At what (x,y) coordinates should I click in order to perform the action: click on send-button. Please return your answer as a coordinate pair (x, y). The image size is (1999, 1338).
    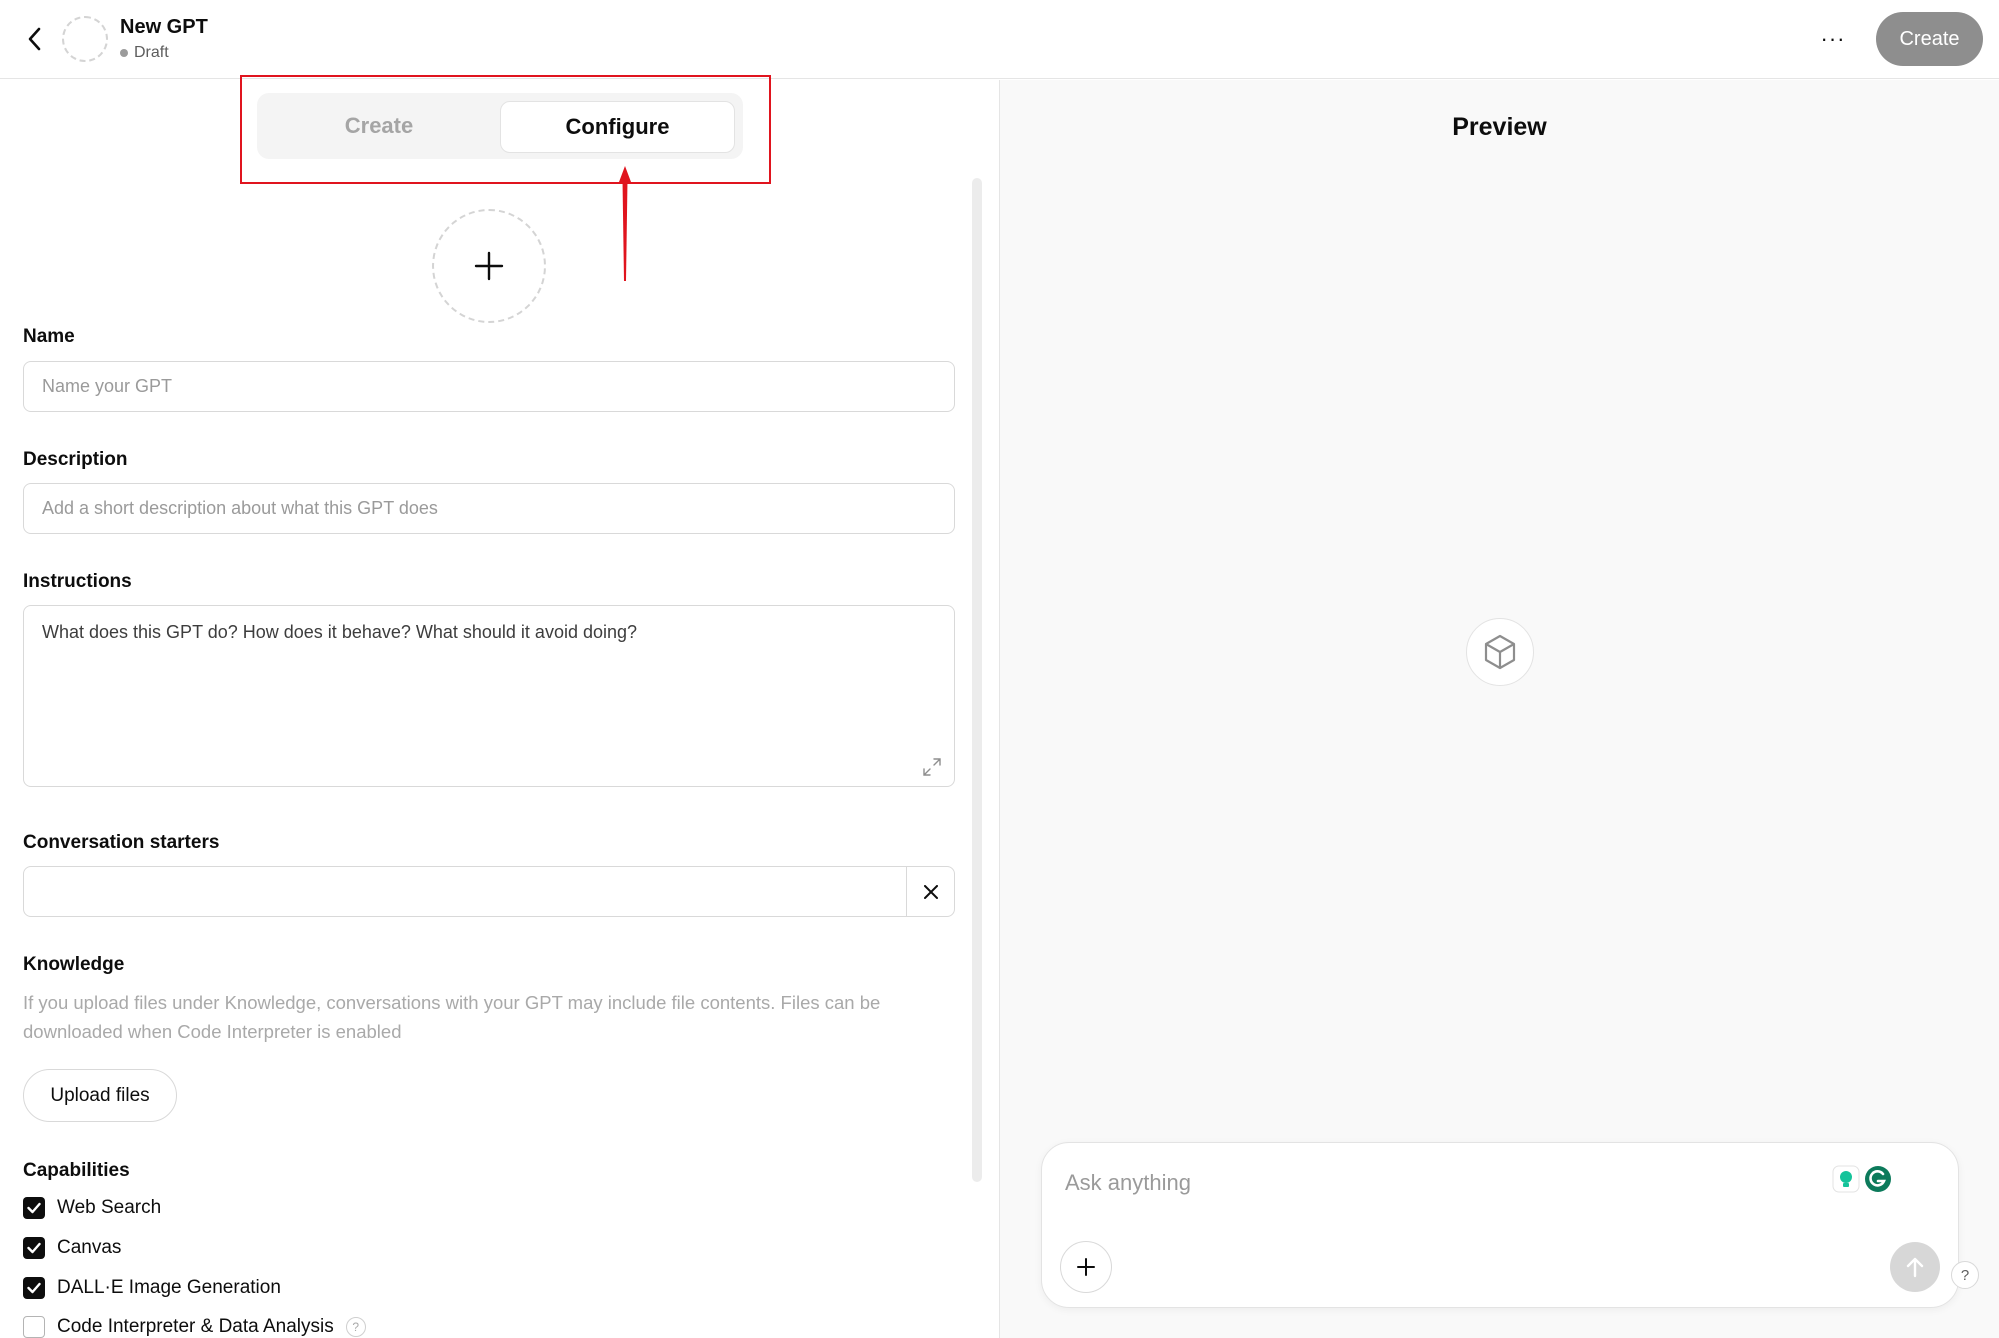
    Looking at the image, I should click on (1915, 1267).